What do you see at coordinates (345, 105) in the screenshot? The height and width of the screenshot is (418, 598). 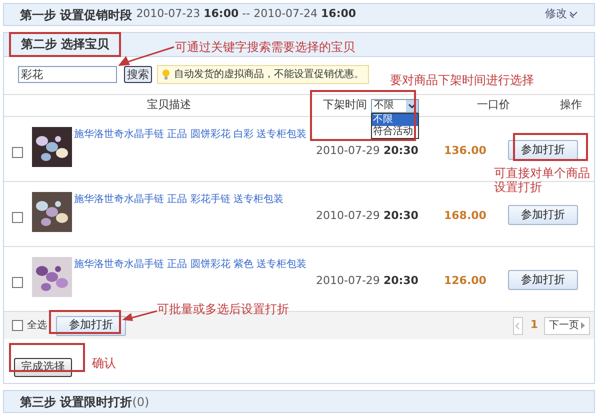 I see `filter-label: 下架时间` at bounding box center [345, 105].